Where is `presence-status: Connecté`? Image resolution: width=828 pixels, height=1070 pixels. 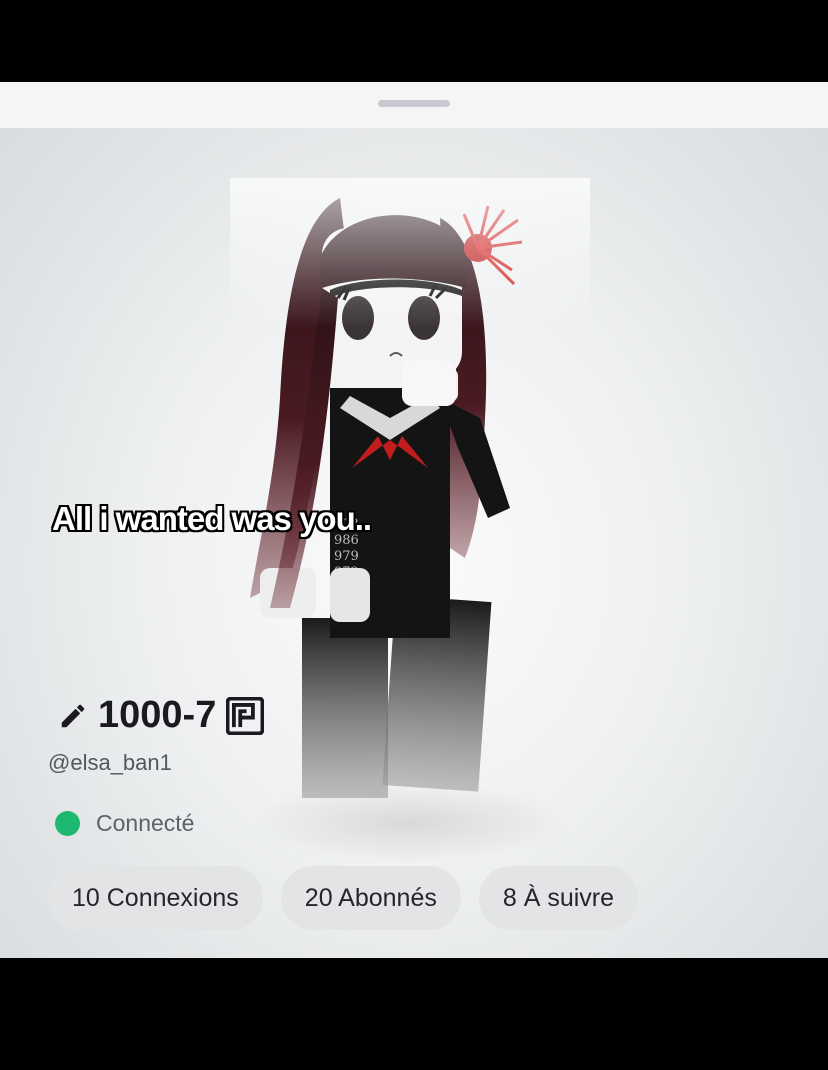
presence-status: Connecté is located at coordinates (124, 823).